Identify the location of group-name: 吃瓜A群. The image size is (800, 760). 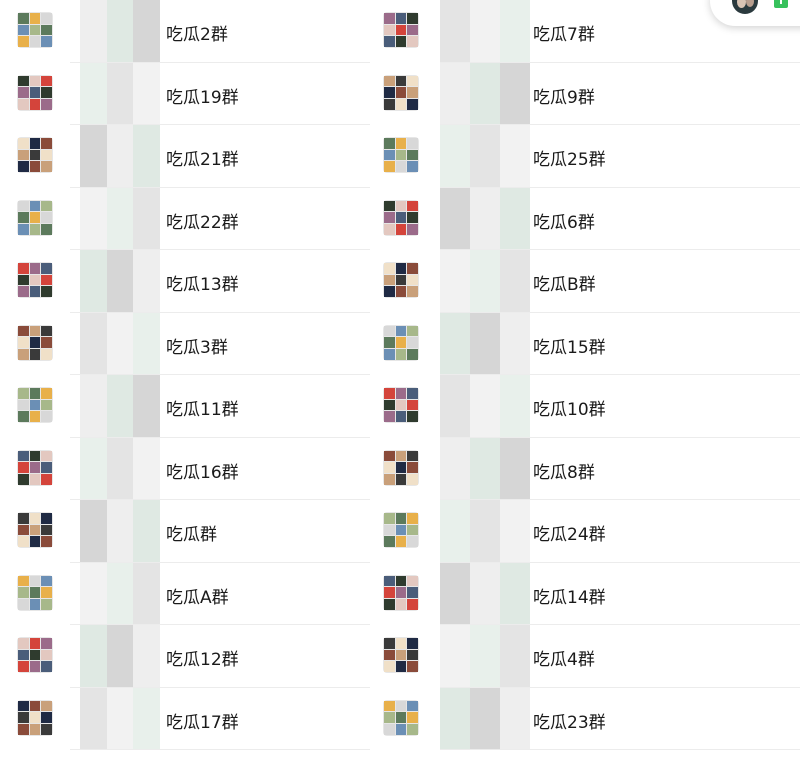
(197, 597).